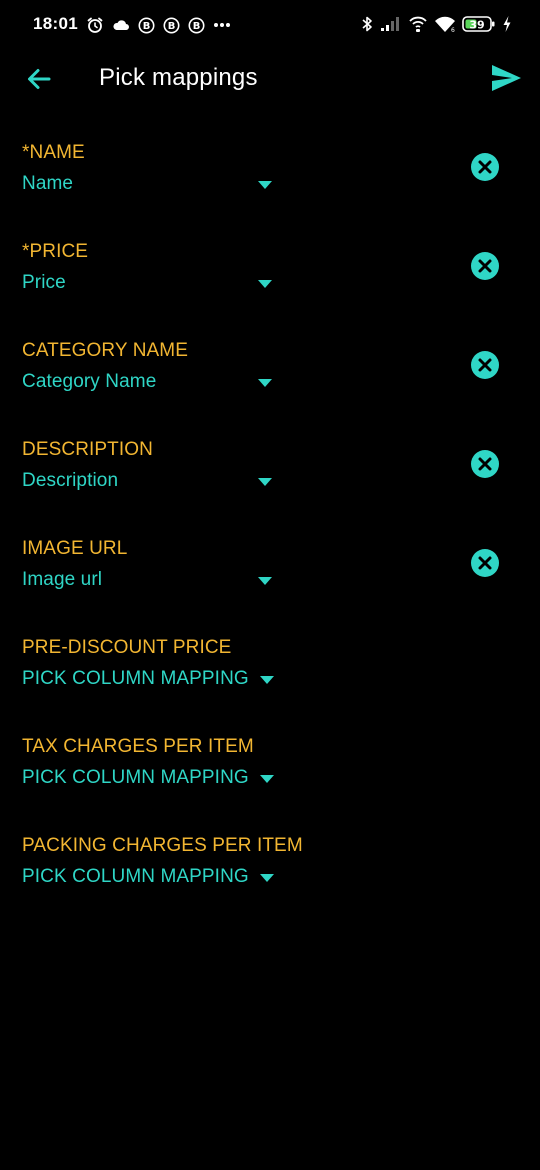 The width and height of the screenshot is (540, 1170). What do you see at coordinates (75, 548) in the screenshot?
I see `field-label: IMAGE URL` at bounding box center [75, 548].